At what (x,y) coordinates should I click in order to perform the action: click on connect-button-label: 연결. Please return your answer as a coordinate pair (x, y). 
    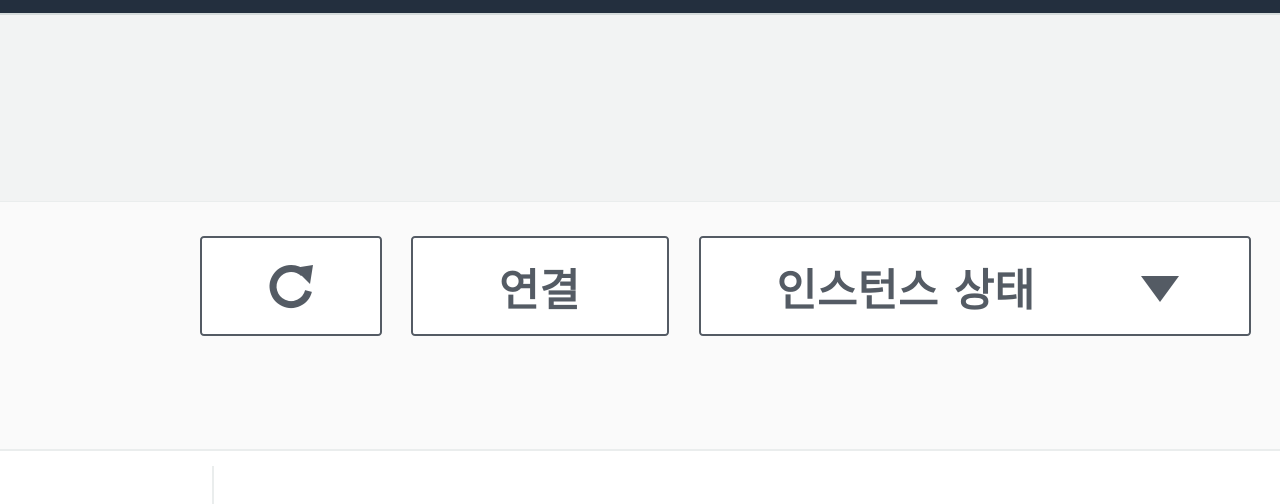
    Looking at the image, I should click on (540, 290).